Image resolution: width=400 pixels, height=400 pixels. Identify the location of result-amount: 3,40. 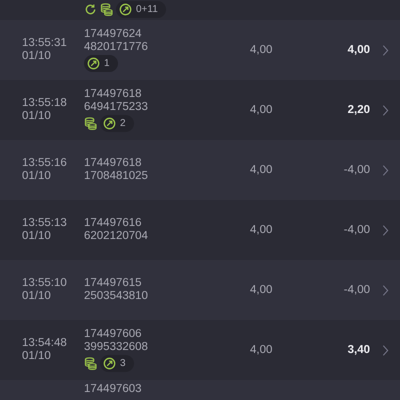
(359, 350).